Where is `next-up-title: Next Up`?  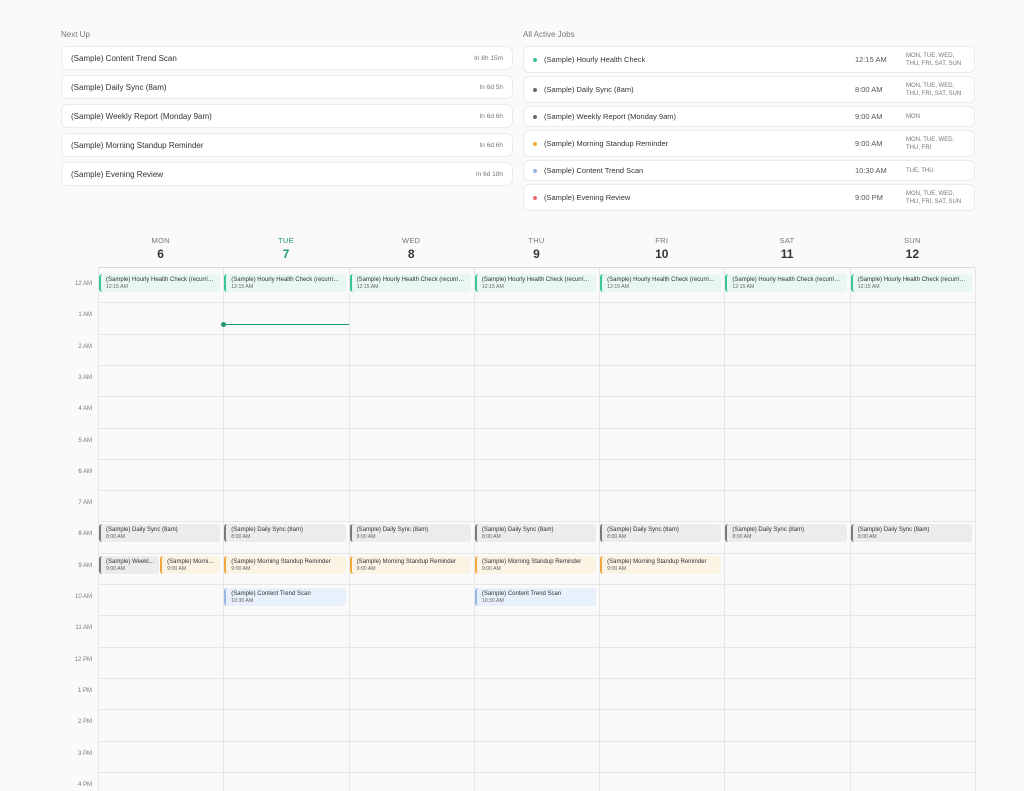 next-up-title: Next Up is located at coordinates (75, 34).